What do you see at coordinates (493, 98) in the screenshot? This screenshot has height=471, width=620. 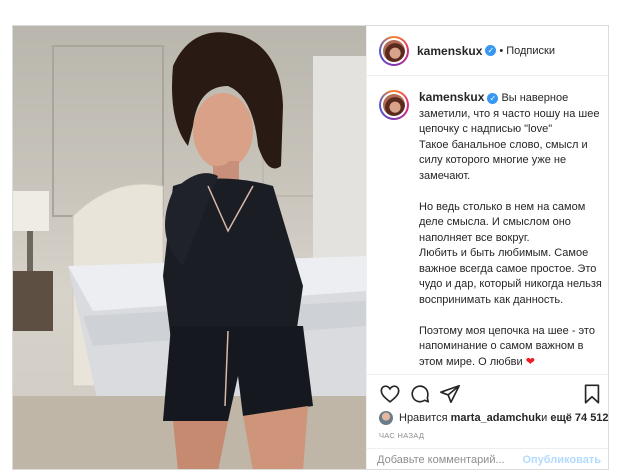 I see `caption-verified-badge-icon: ✓` at bounding box center [493, 98].